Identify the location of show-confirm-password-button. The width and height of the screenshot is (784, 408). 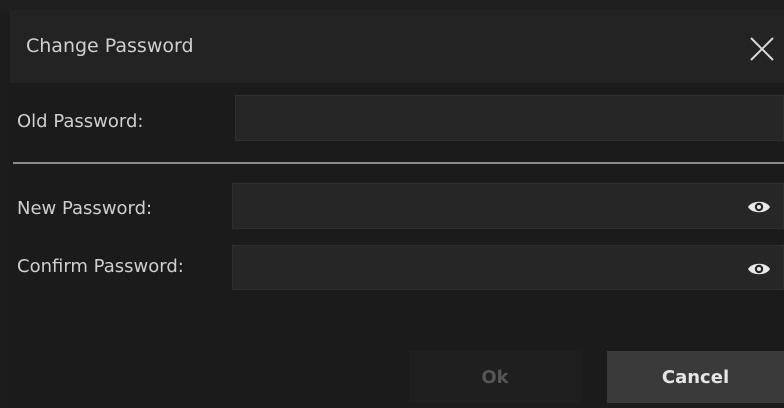
(759, 269).